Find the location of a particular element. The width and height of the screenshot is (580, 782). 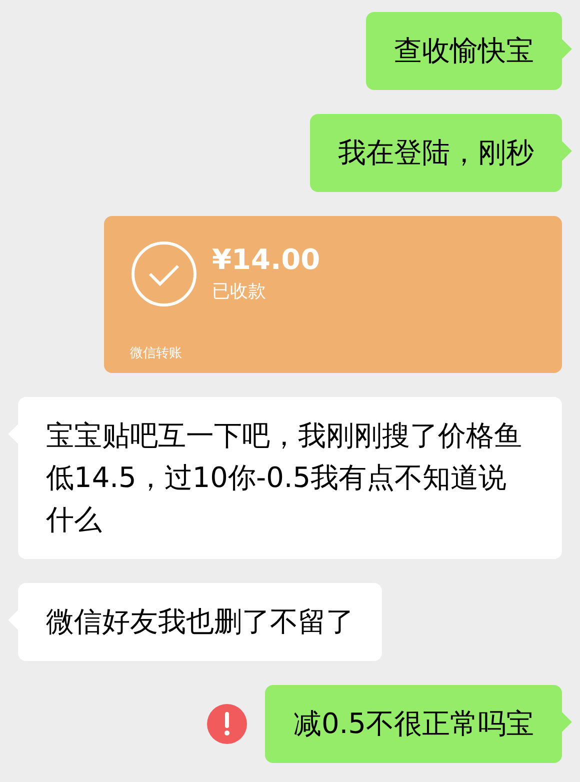

transfer-status: 已收款 is located at coordinates (239, 292).